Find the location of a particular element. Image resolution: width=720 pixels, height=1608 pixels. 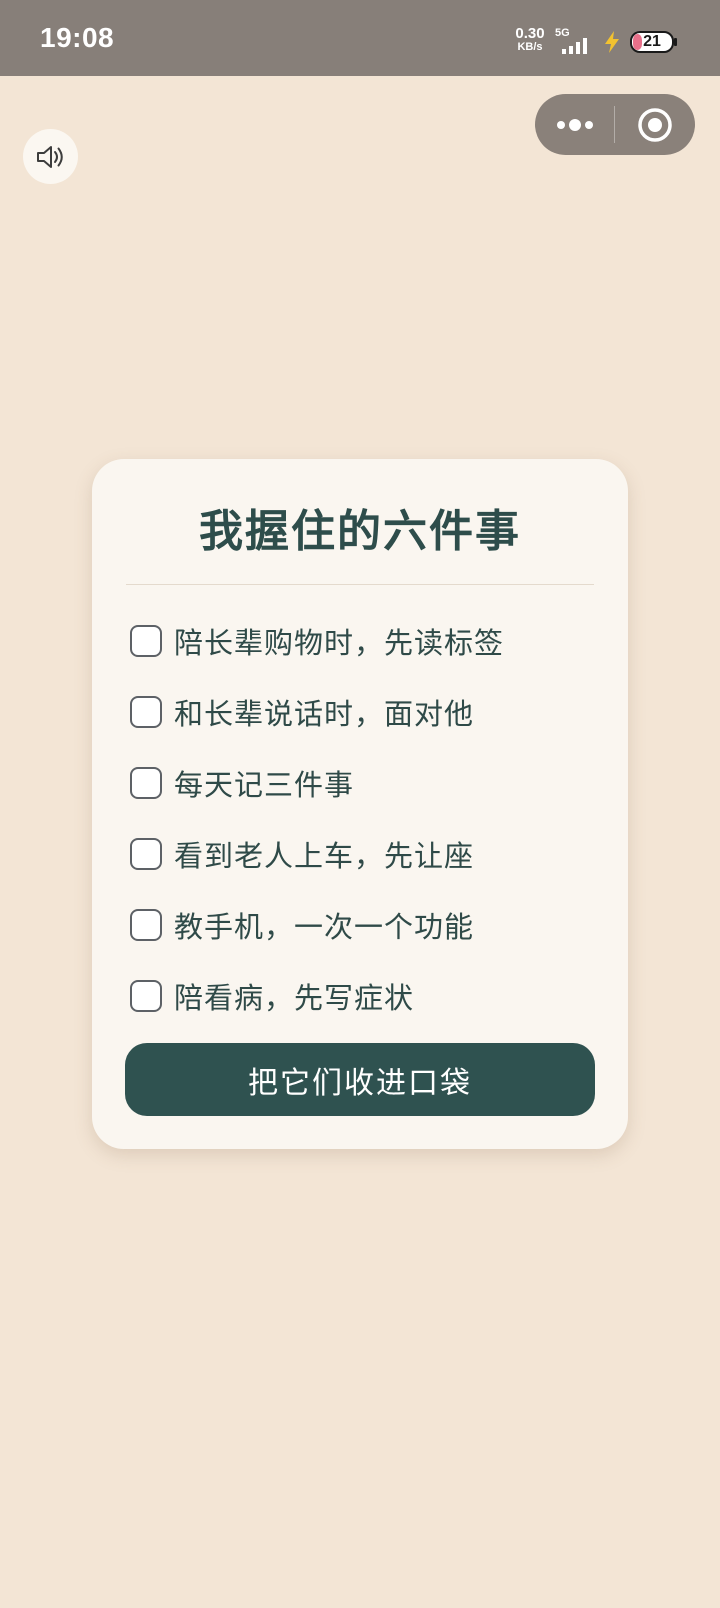

status-bar: 19:08 0.30 KB/s 5G 21 is located at coordinates (360, 38).